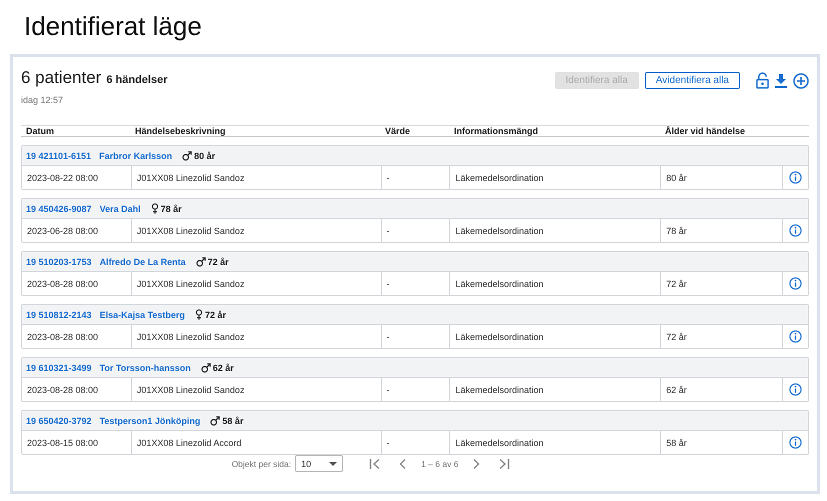 The height and width of the screenshot is (501, 827). I want to click on items-per-page-label: Objekt per sida:, so click(262, 463).